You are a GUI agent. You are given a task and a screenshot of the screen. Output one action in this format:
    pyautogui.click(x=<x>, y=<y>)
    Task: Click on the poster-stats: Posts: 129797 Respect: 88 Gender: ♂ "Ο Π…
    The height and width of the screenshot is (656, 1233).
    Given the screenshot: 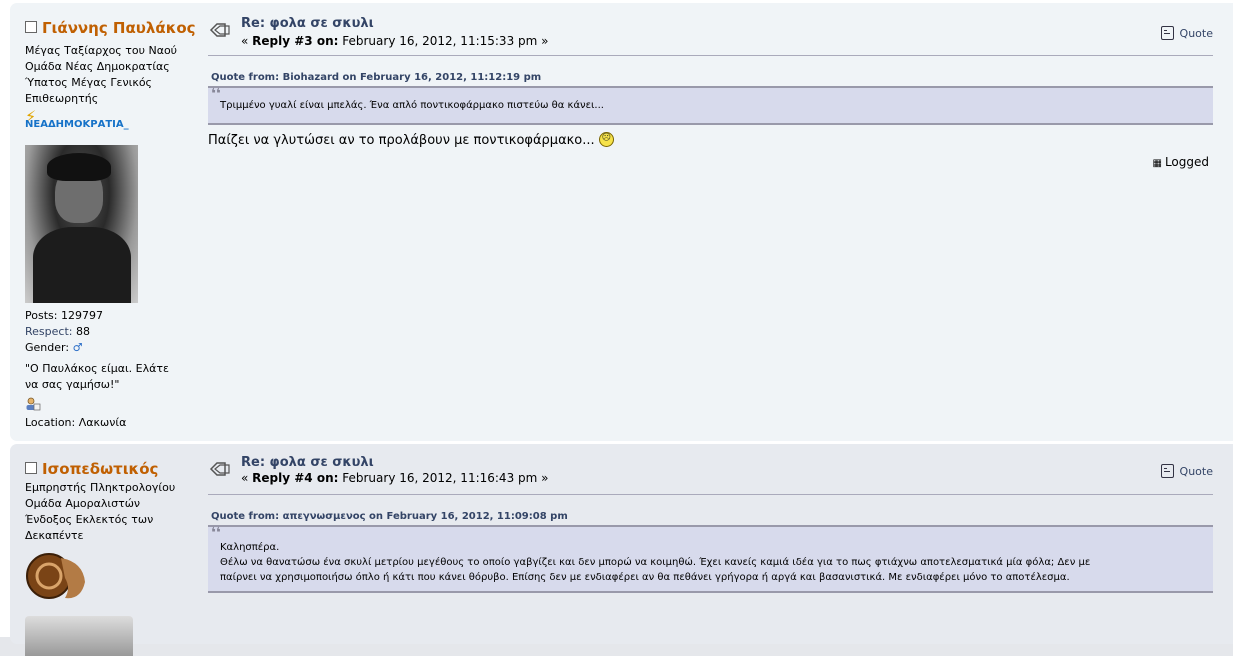 What is the action you would take?
    pyautogui.click(x=112, y=350)
    